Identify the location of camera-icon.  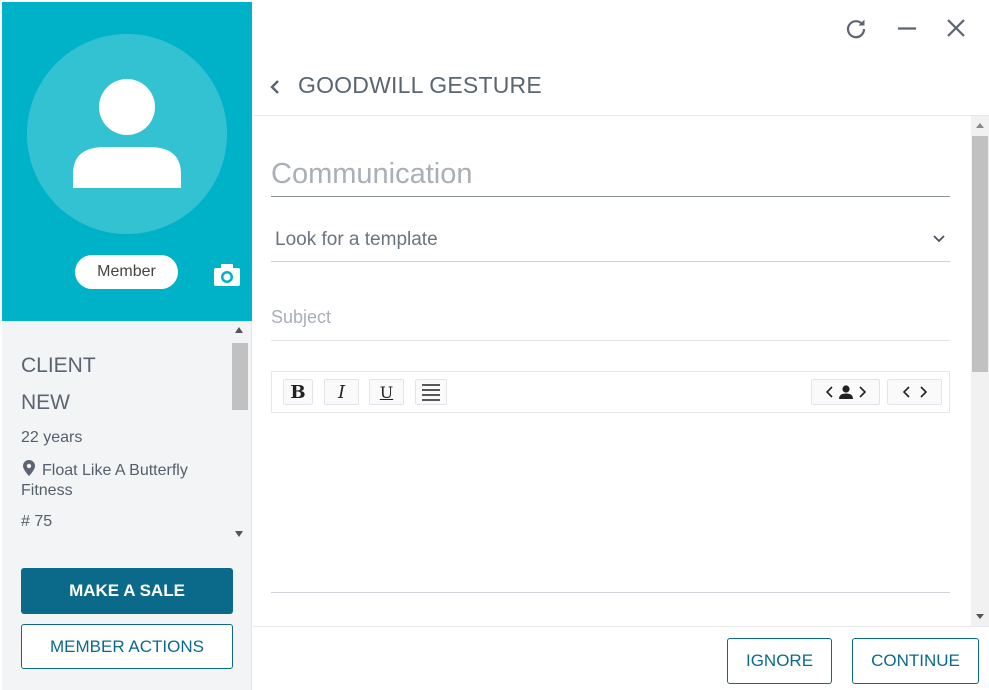
(227, 275).